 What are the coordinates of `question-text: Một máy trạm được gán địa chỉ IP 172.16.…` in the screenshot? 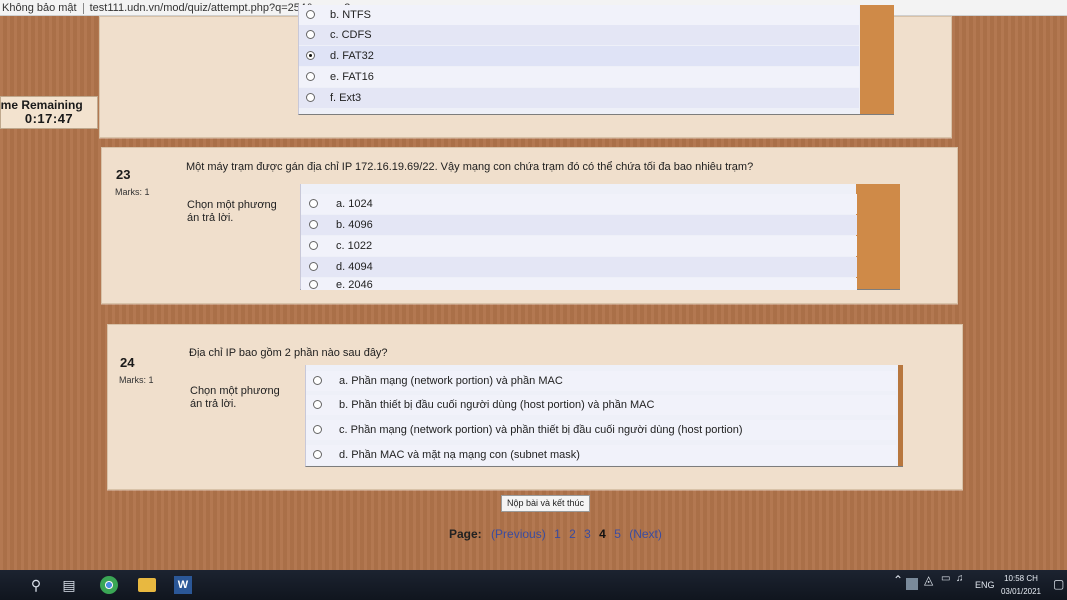 It's located at (470, 167).